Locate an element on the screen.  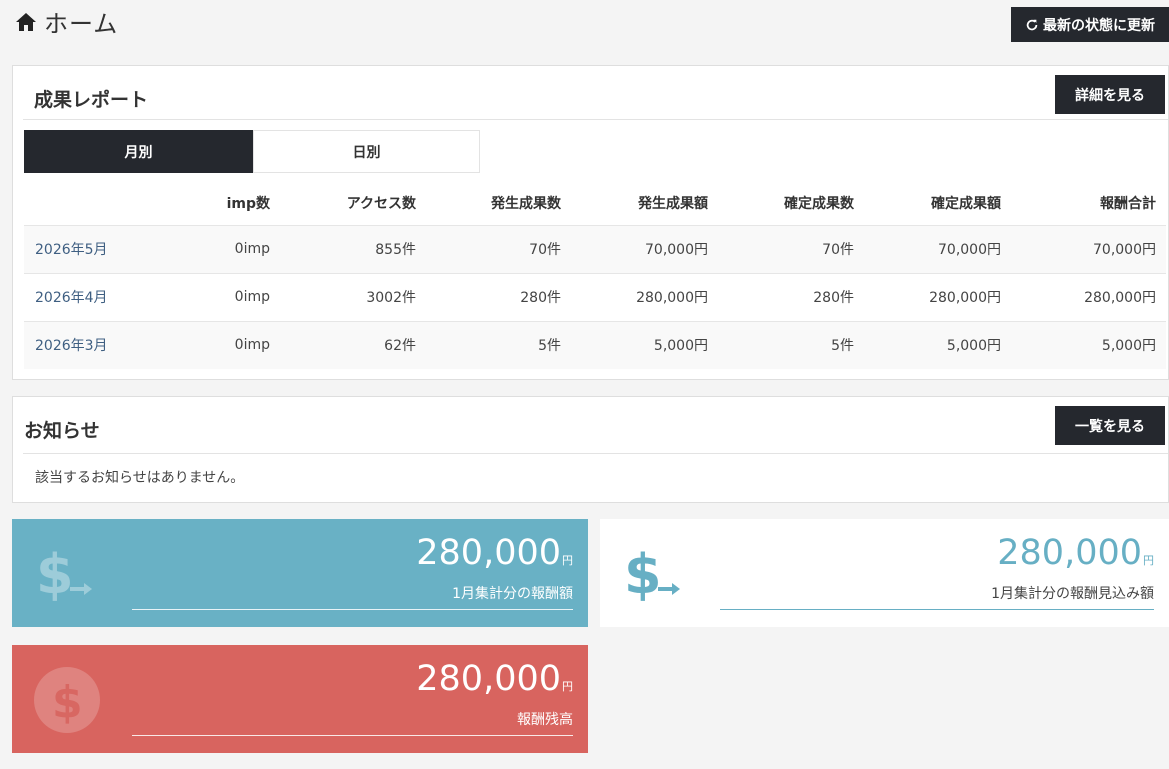
access-cell: 3002件 is located at coordinates (353, 296).